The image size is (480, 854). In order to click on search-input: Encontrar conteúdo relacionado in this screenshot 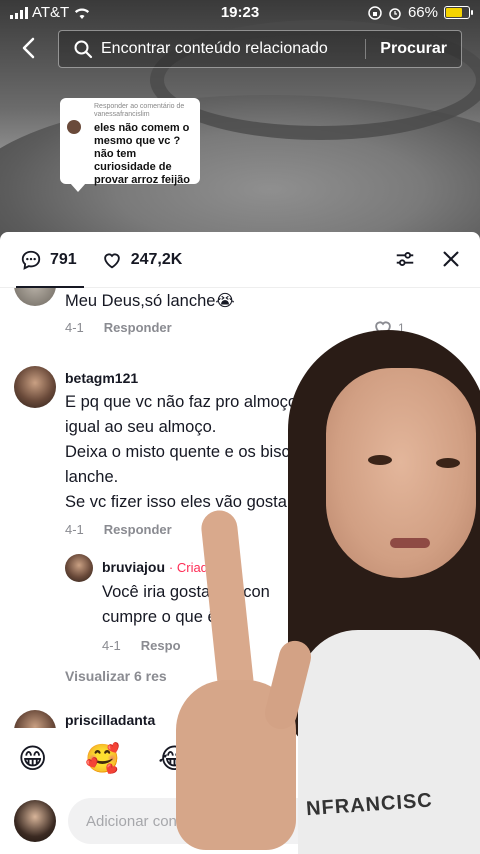, I will do `click(233, 49)`.